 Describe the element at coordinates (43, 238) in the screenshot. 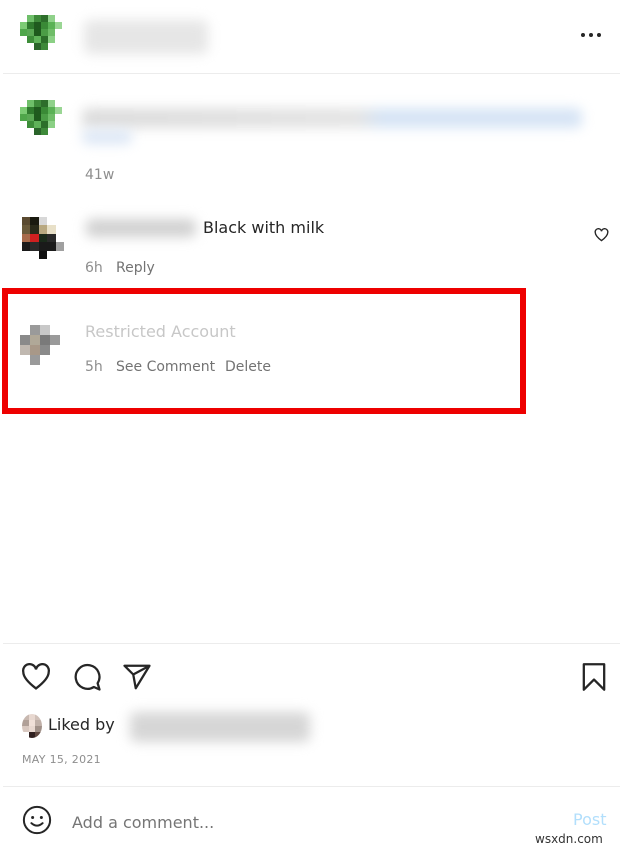

I see `commenter-avatar` at that location.